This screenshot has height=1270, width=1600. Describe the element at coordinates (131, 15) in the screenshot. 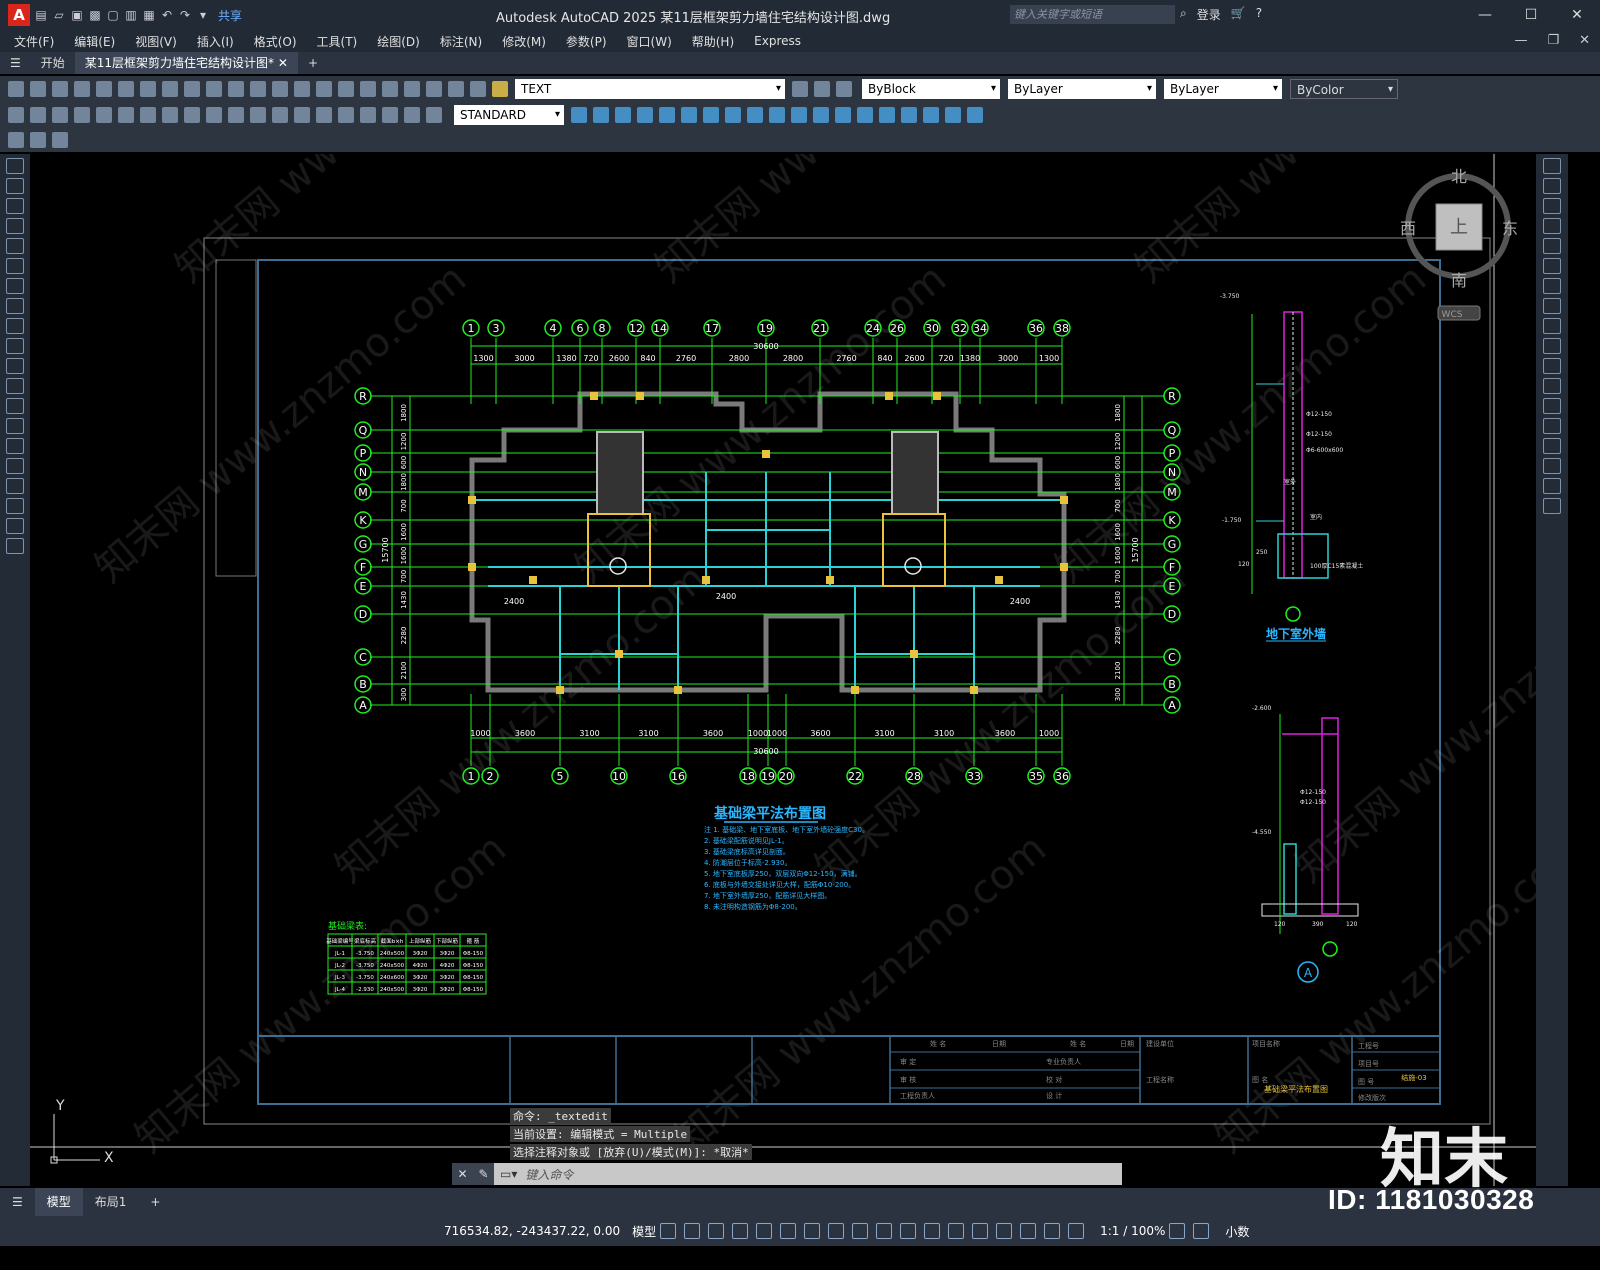

I see `save-web-icon: ▥` at that location.